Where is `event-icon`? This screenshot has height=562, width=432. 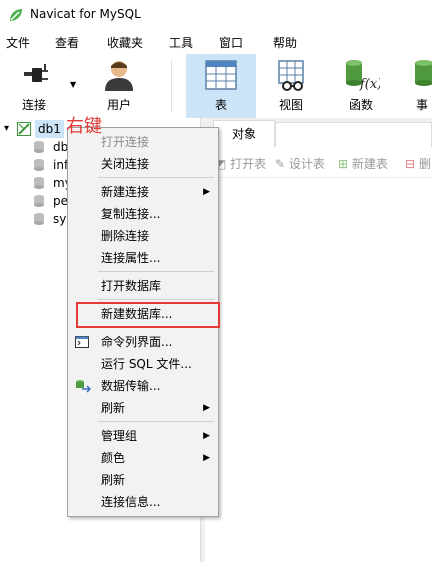 event-icon is located at coordinates (423, 73).